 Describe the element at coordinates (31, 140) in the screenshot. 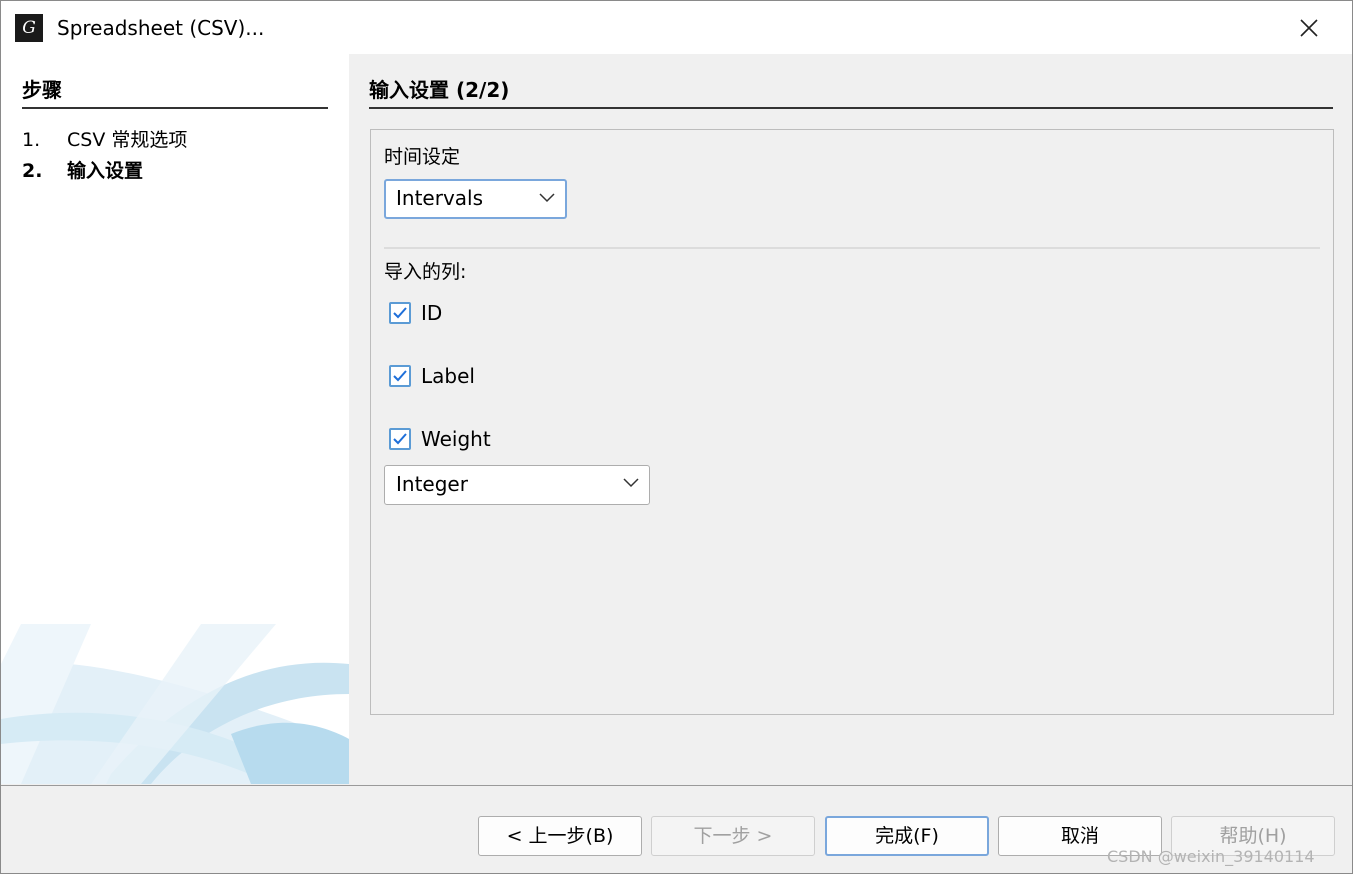

I see `step-number: 1.` at that location.